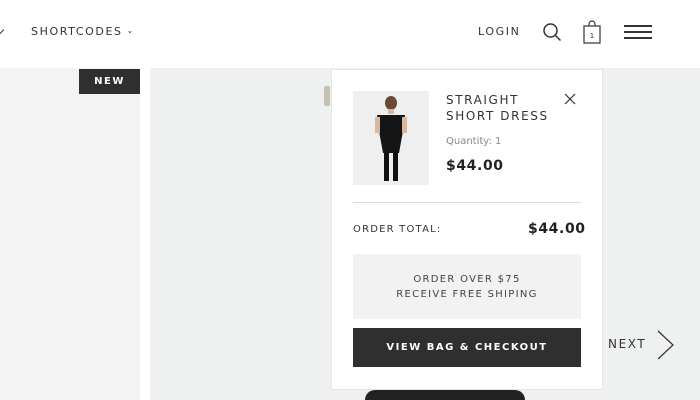 This screenshot has height=400, width=700. Describe the element at coordinates (77, 31) in the screenshot. I see `nav-item-label: SHORTCODES` at that location.